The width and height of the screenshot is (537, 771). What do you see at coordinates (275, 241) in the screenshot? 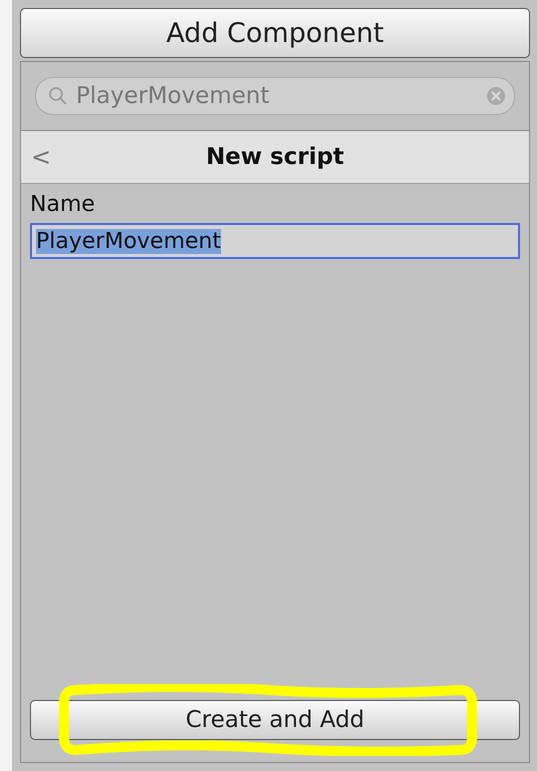
I see `name-field: PlayerMovement` at bounding box center [275, 241].